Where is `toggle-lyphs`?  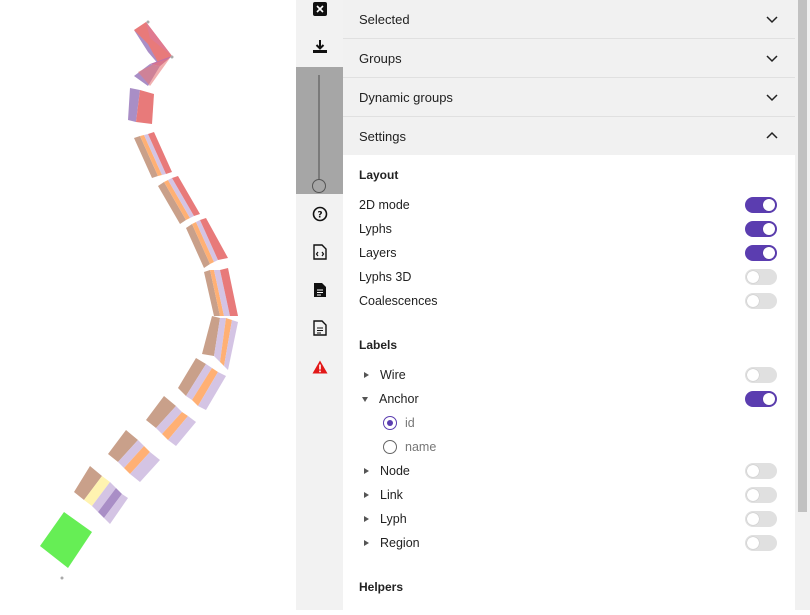 toggle-lyphs is located at coordinates (761, 229).